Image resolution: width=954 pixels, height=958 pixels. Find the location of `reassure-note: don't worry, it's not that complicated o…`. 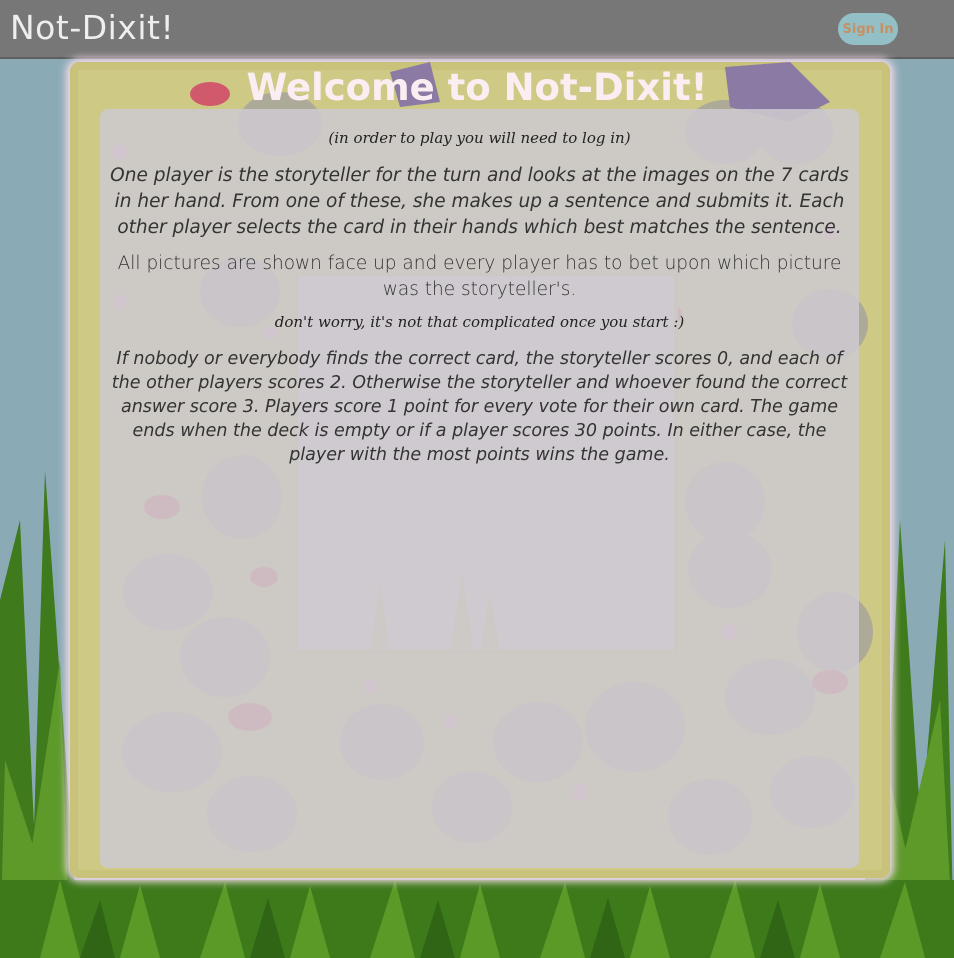

reassure-note: don't worry, it's not that complicated o… is located at coordinates (479, 322).